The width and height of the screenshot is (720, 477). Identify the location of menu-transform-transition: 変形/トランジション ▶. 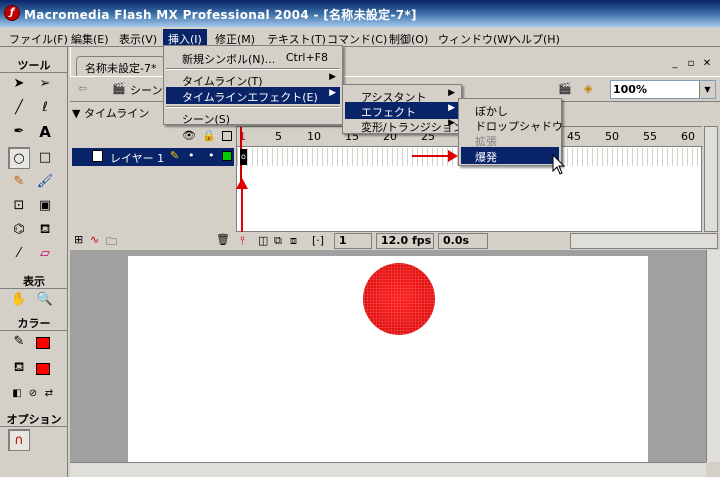
(404, 125).